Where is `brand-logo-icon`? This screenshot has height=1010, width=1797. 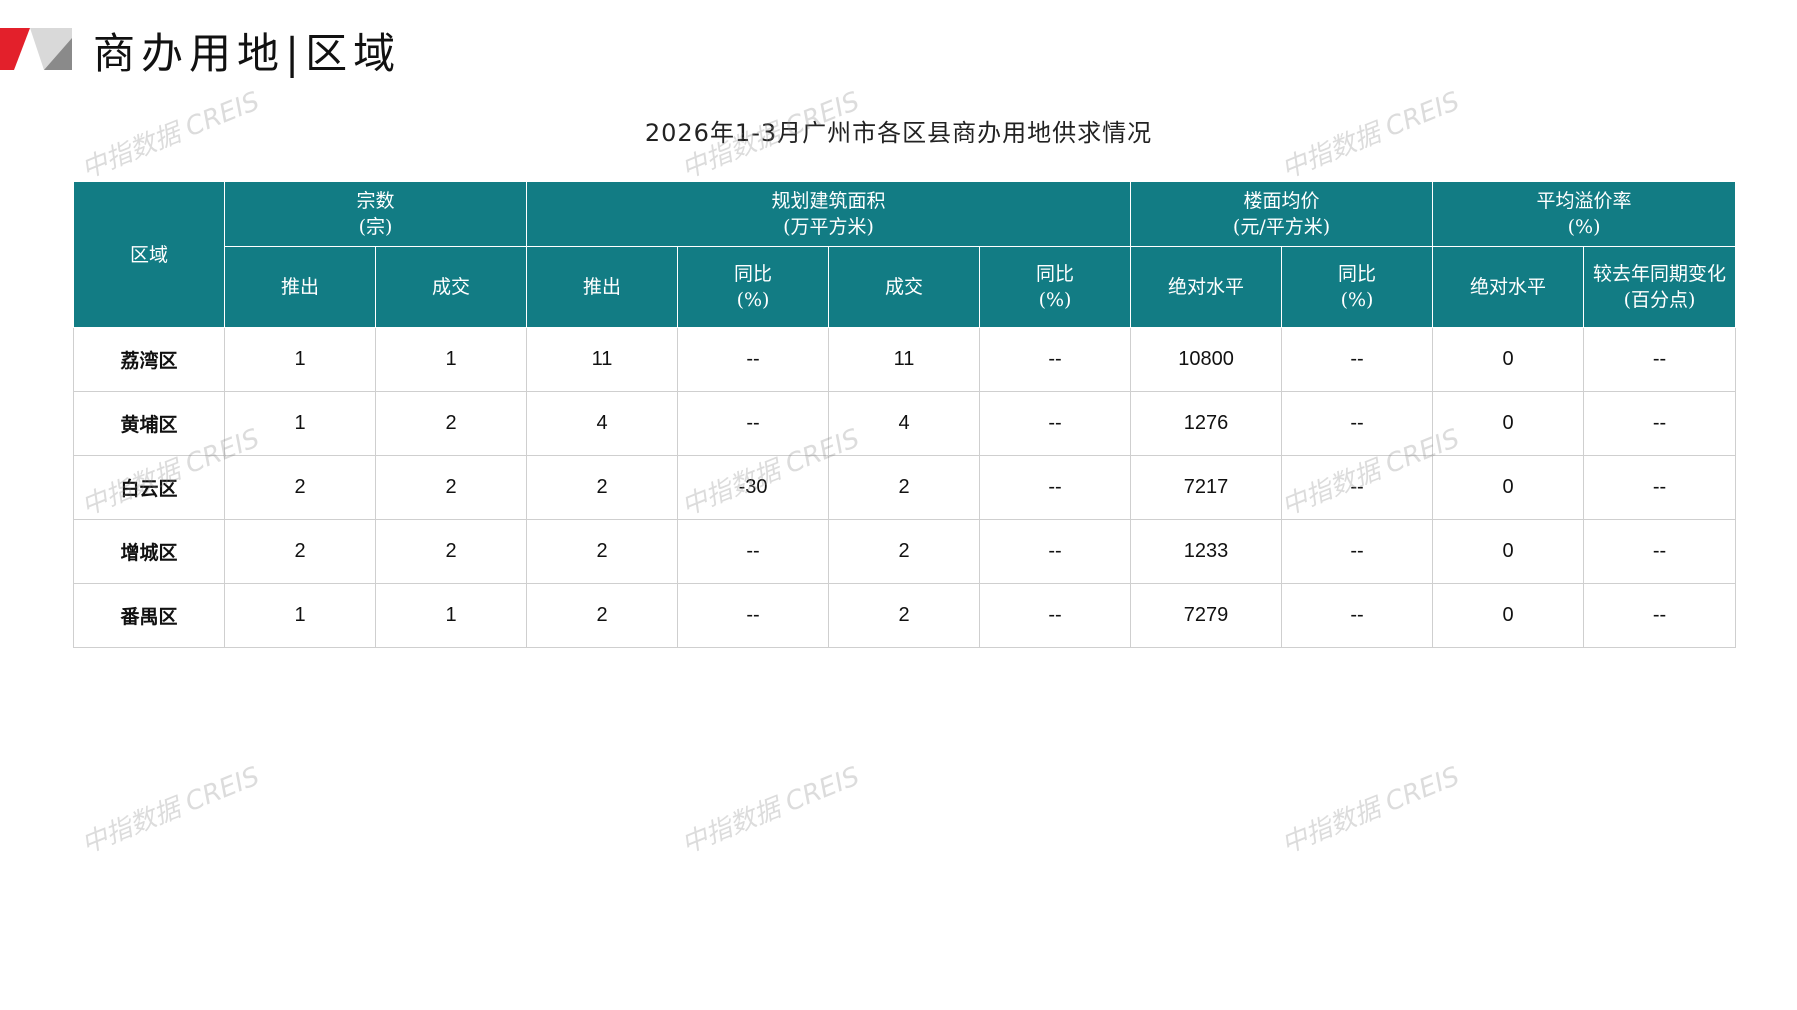
brand-logo-icon is located at coordinates (36, 49).